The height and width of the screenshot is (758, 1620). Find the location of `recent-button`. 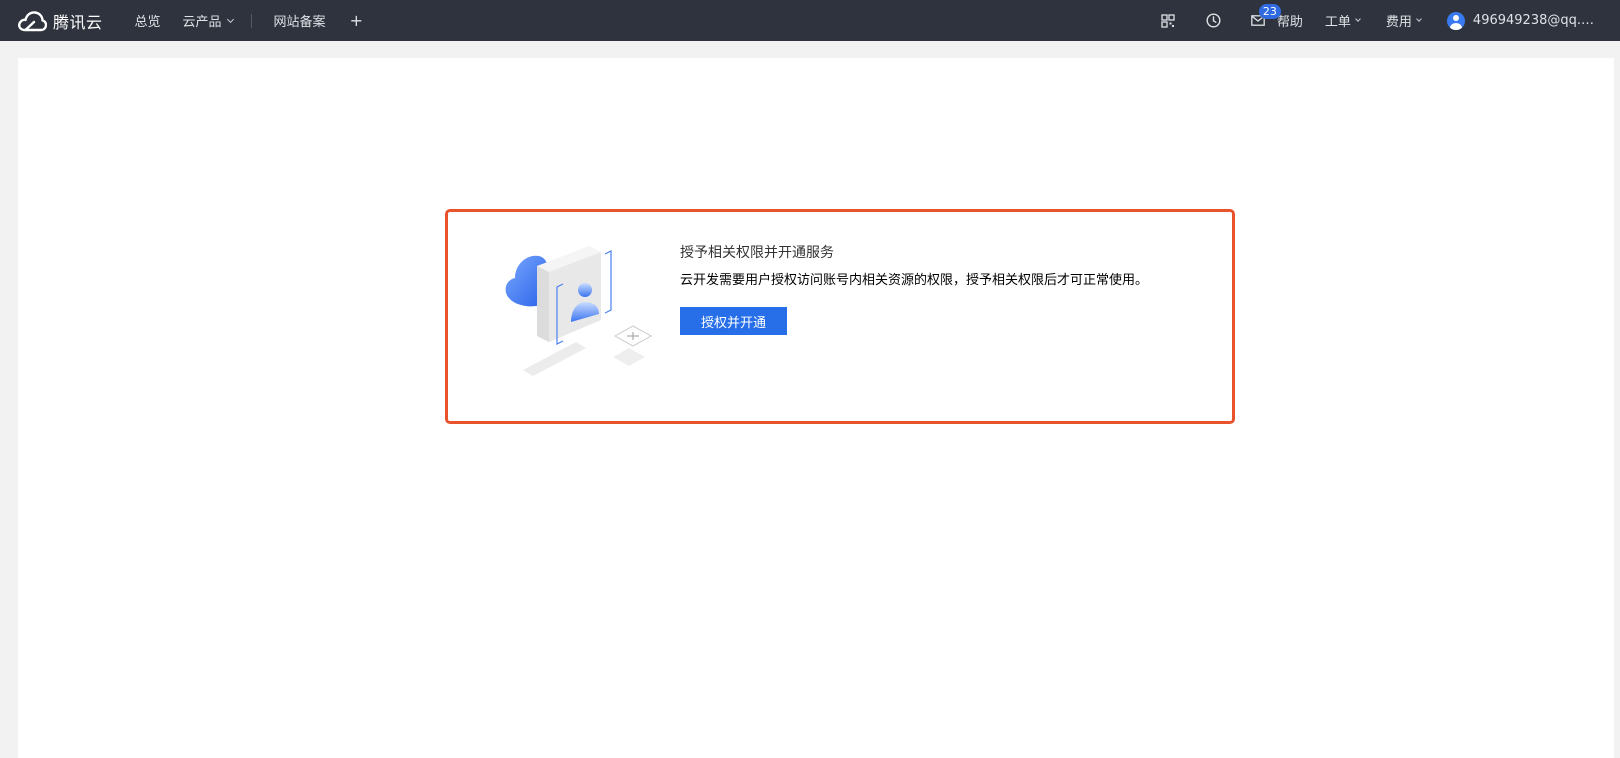

recent-button is located at coordinates (1214, 20).